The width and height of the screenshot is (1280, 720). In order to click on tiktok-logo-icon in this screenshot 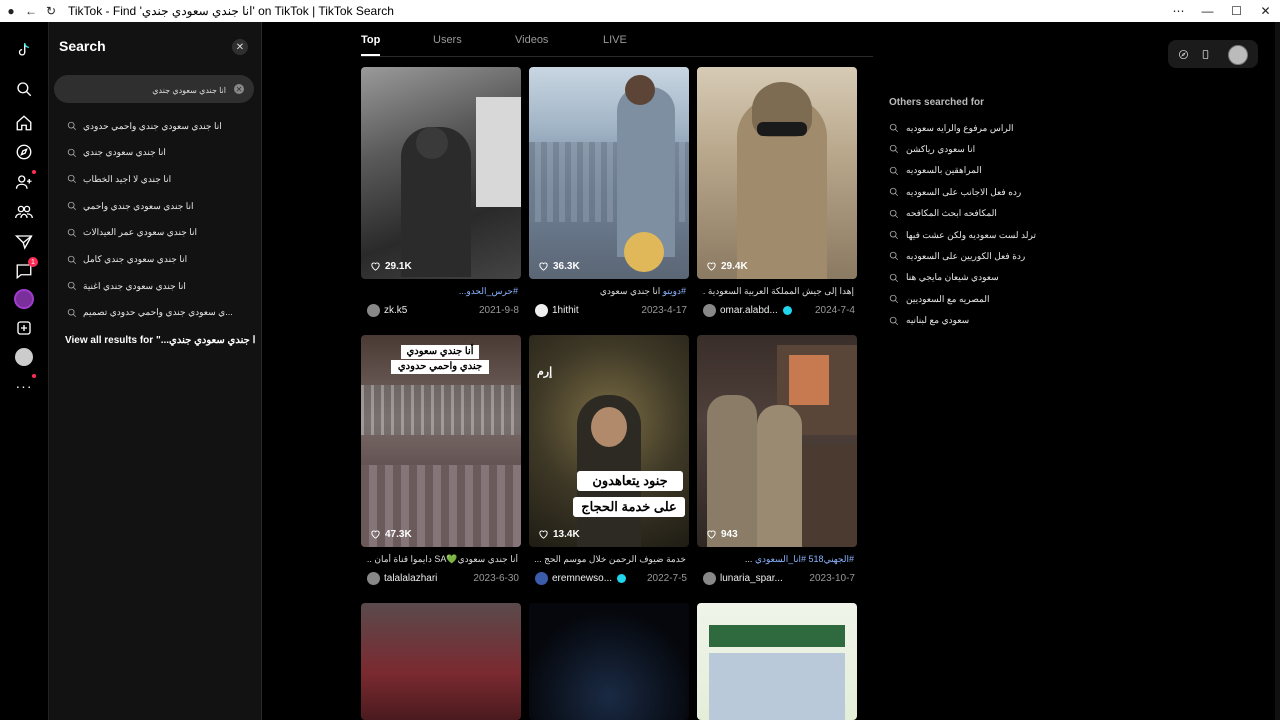, I will do `click(24, 50)`.